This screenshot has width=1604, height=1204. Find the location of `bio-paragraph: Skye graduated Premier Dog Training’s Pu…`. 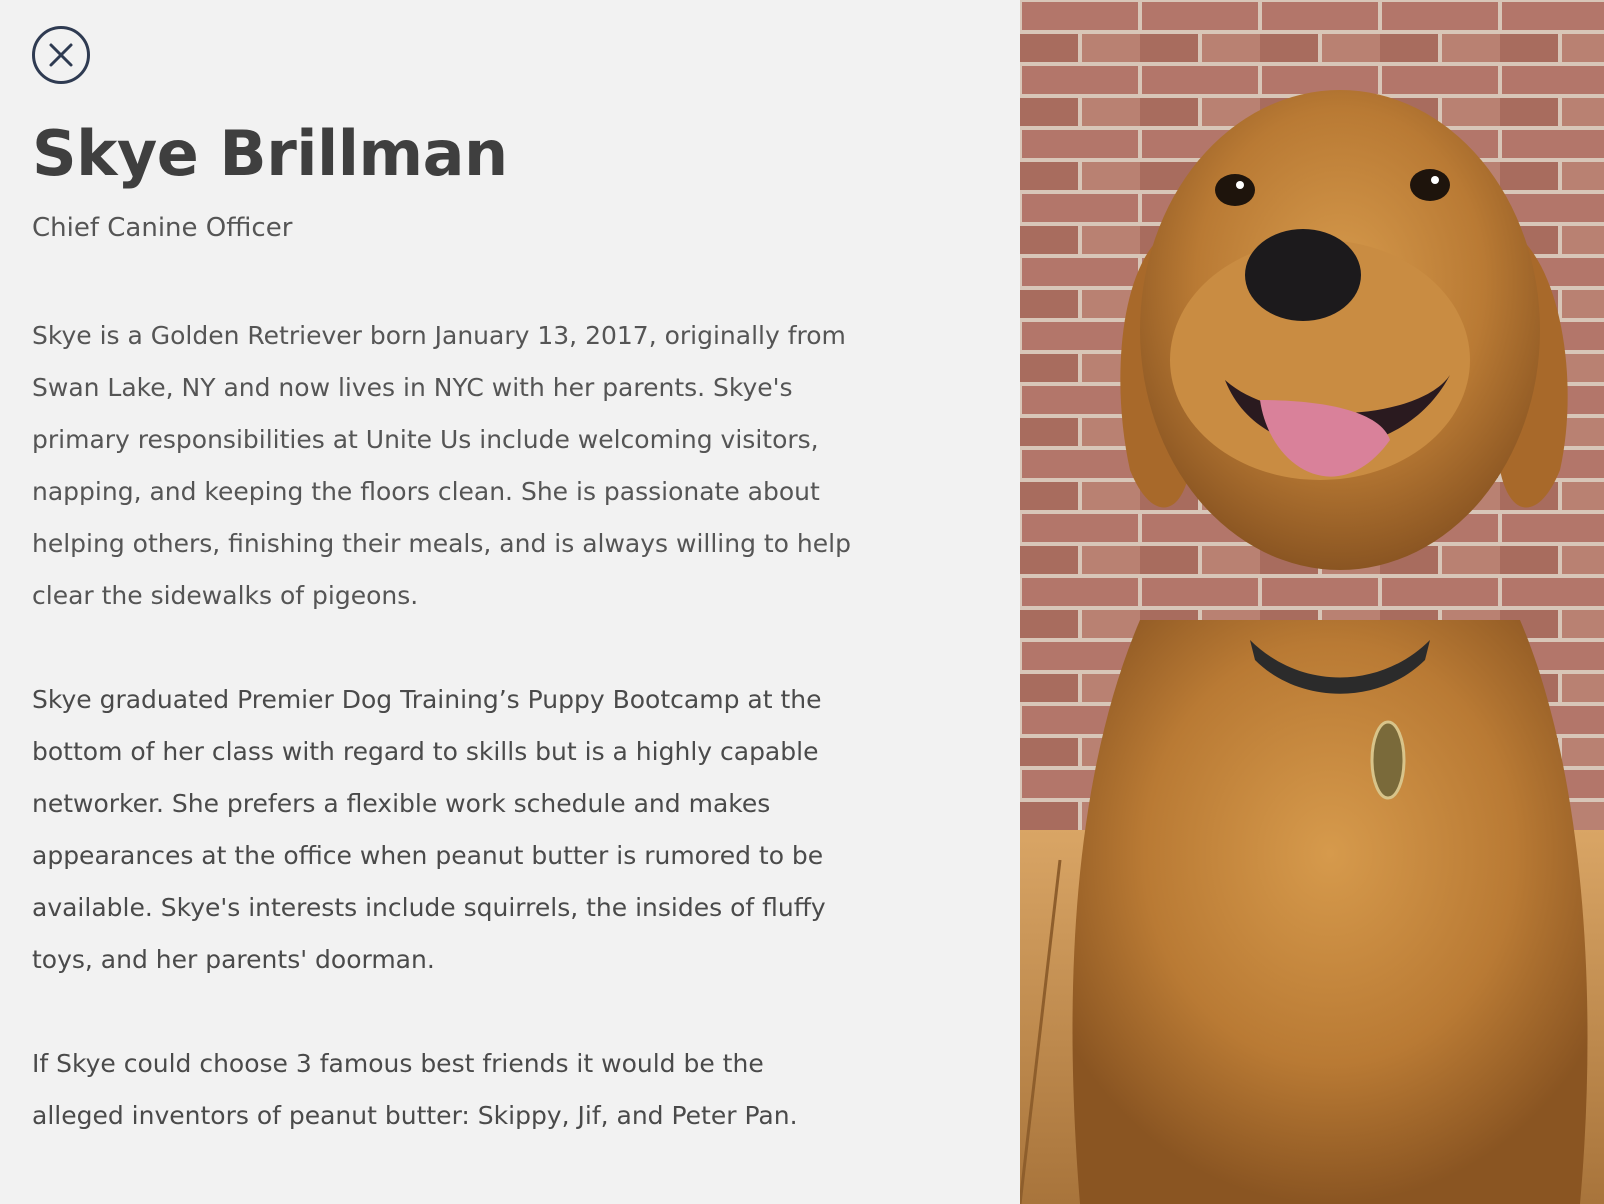

bio-paragraph: Skye graduated Premier Dog Training’s Pu… is located at coordinates (429, 829).